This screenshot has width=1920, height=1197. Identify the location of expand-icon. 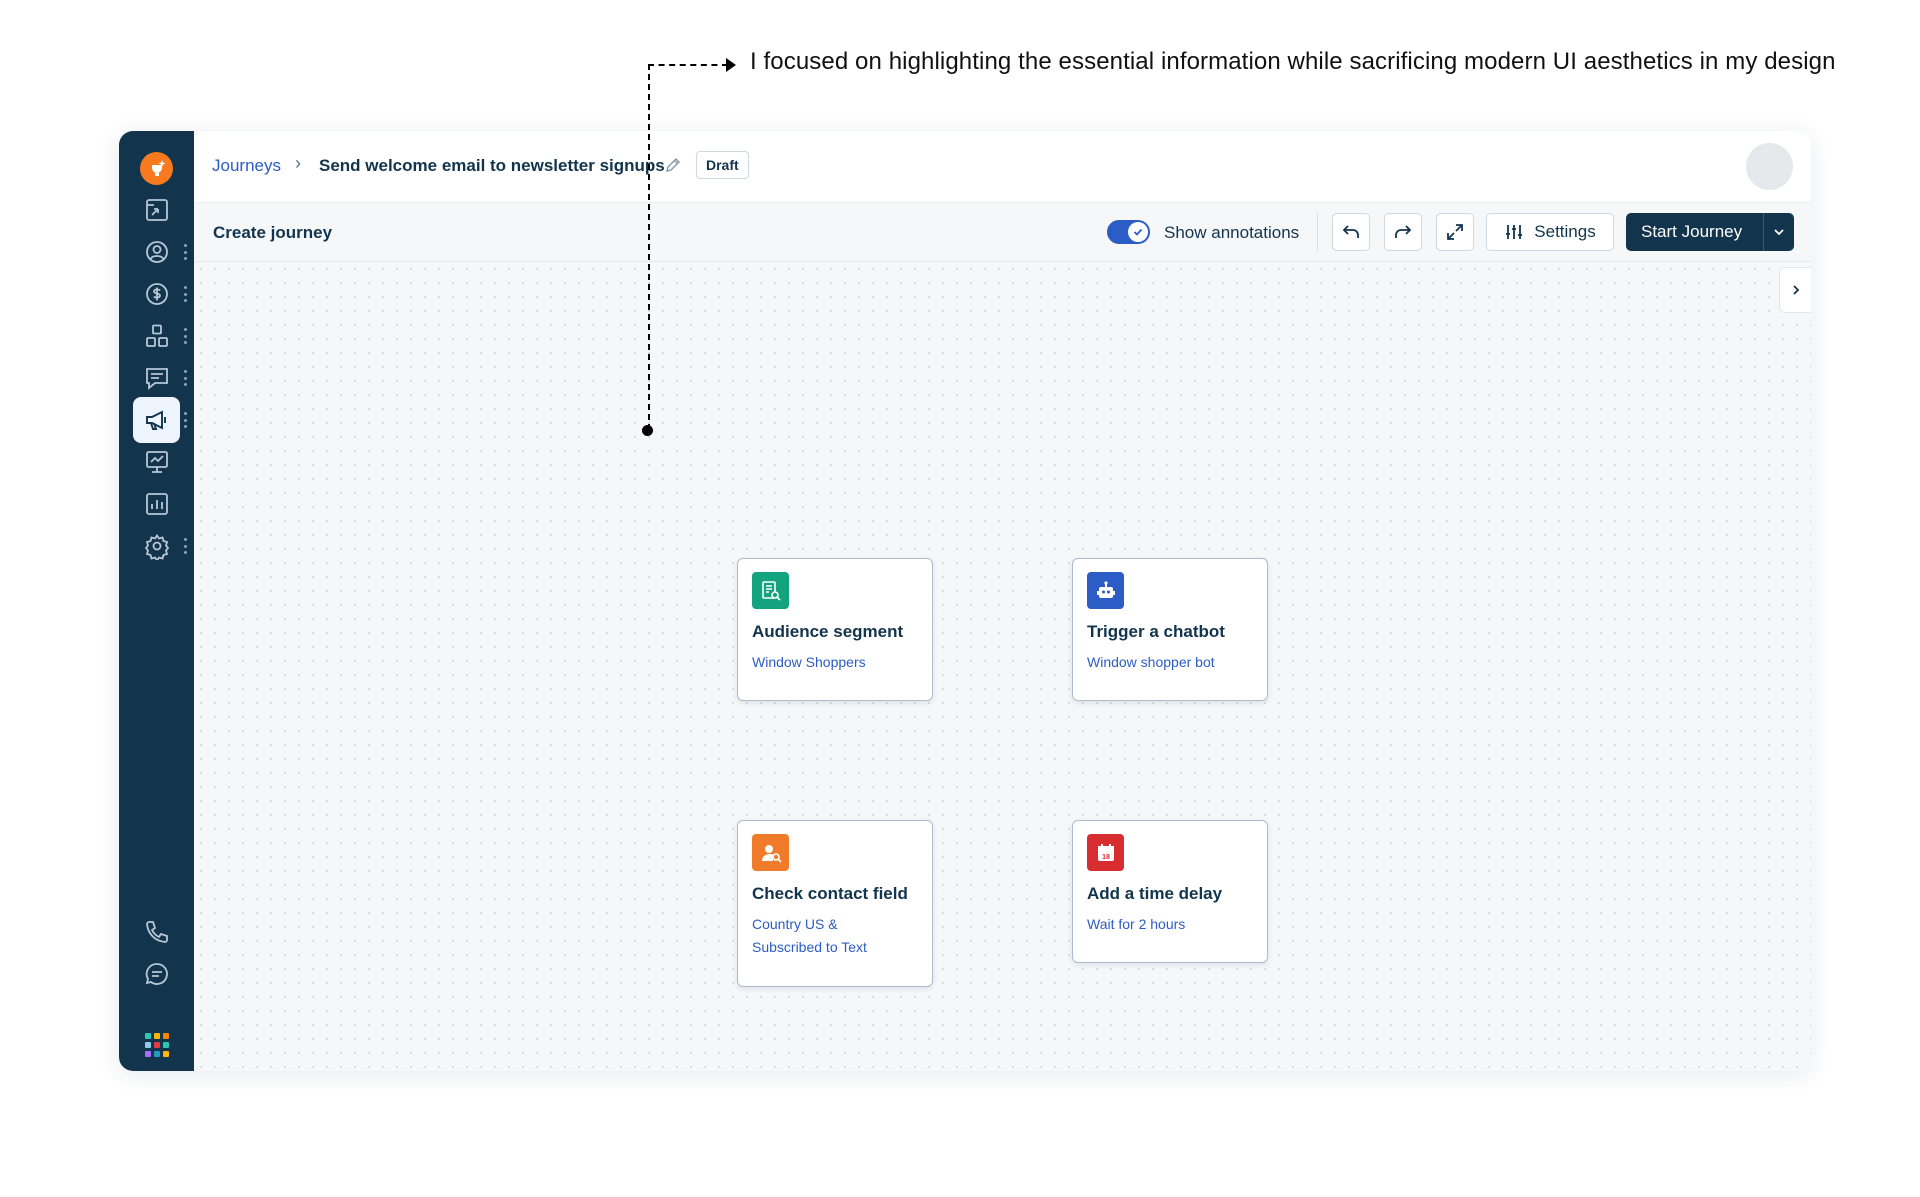
(1455, 232).